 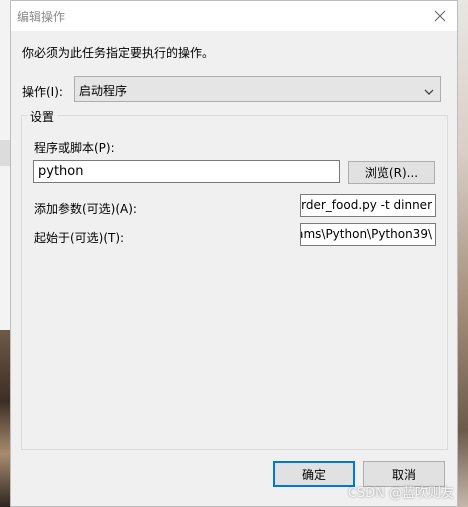 I want to click on start-in-input: ams\Python\Python39\, so click(x=368, y=234).